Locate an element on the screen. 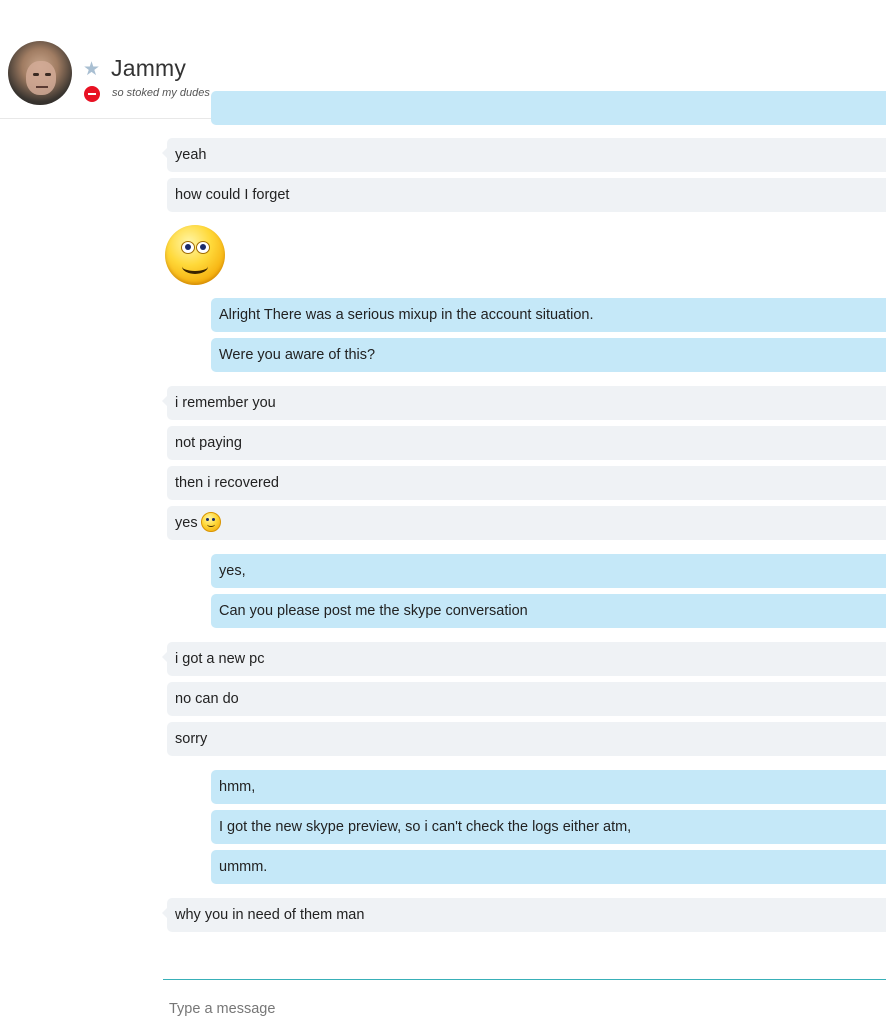 The image size is (886, 1024). message-bubble-outgoing: Were you aware of this? is located at coordinates (548, 355).